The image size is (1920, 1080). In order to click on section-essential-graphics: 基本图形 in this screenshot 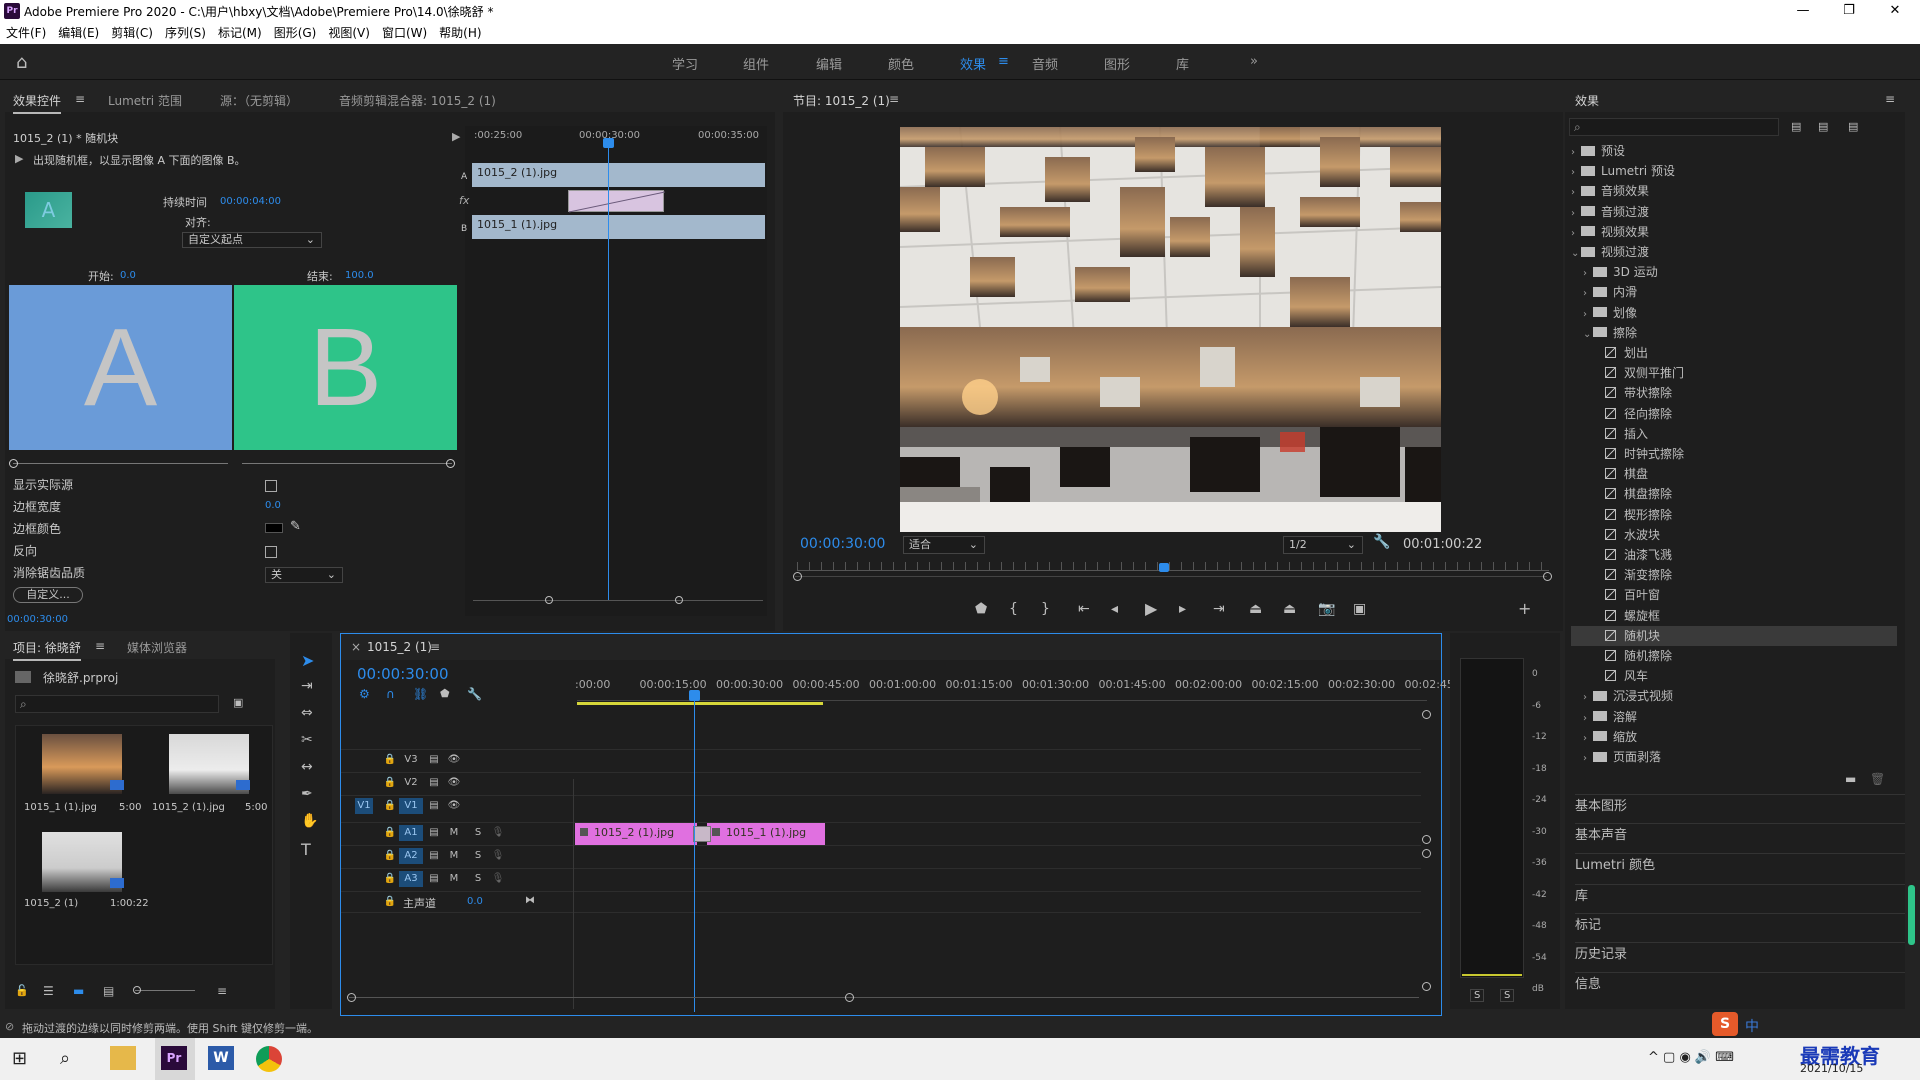, I will do `click(1740, 806)`.